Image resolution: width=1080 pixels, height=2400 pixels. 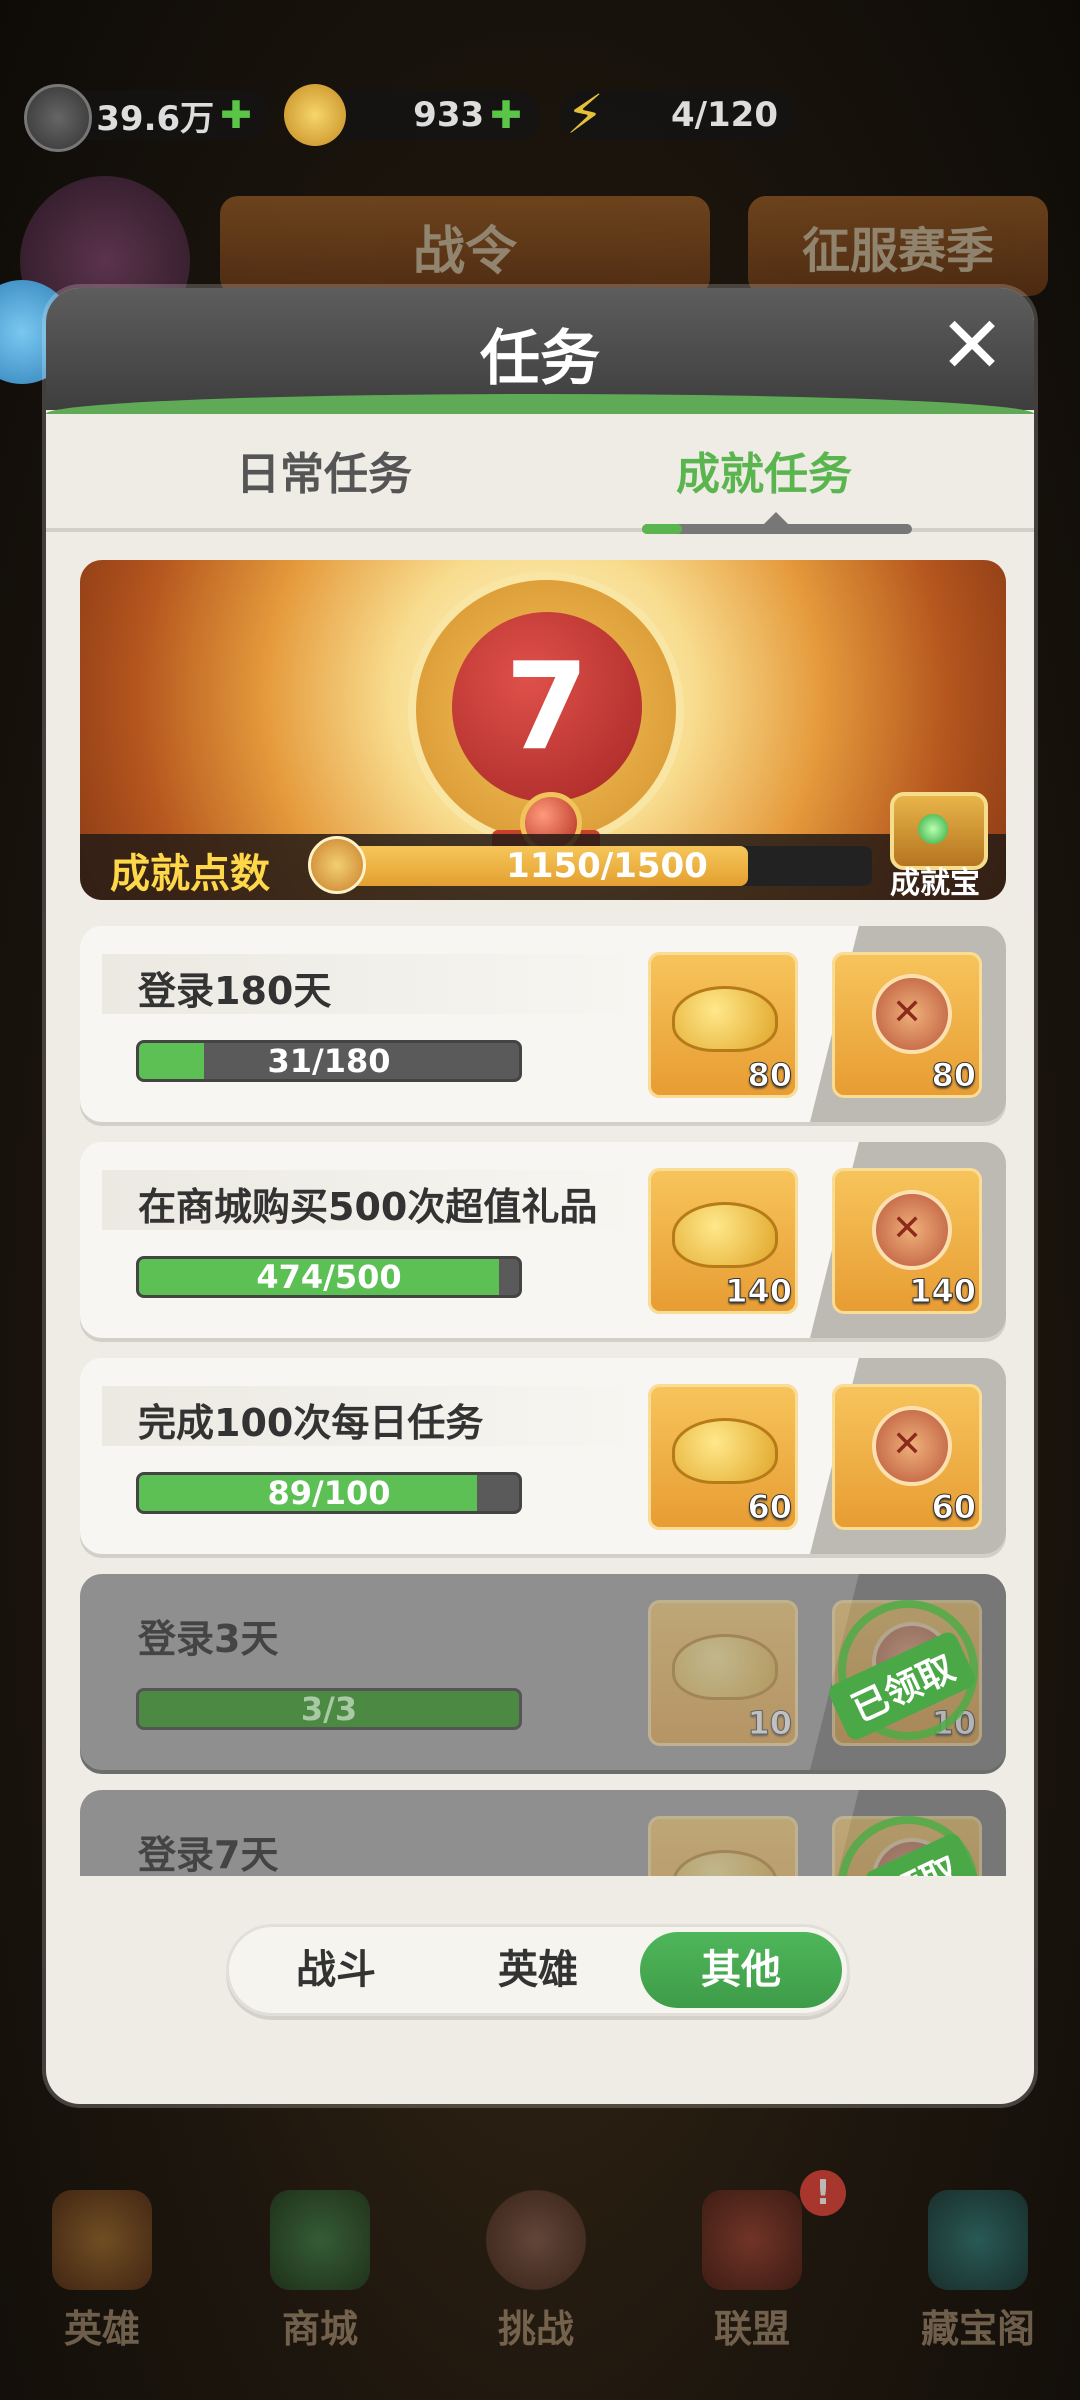 I want to click on nav-label: 联盟, so click(x=751, y=2329).